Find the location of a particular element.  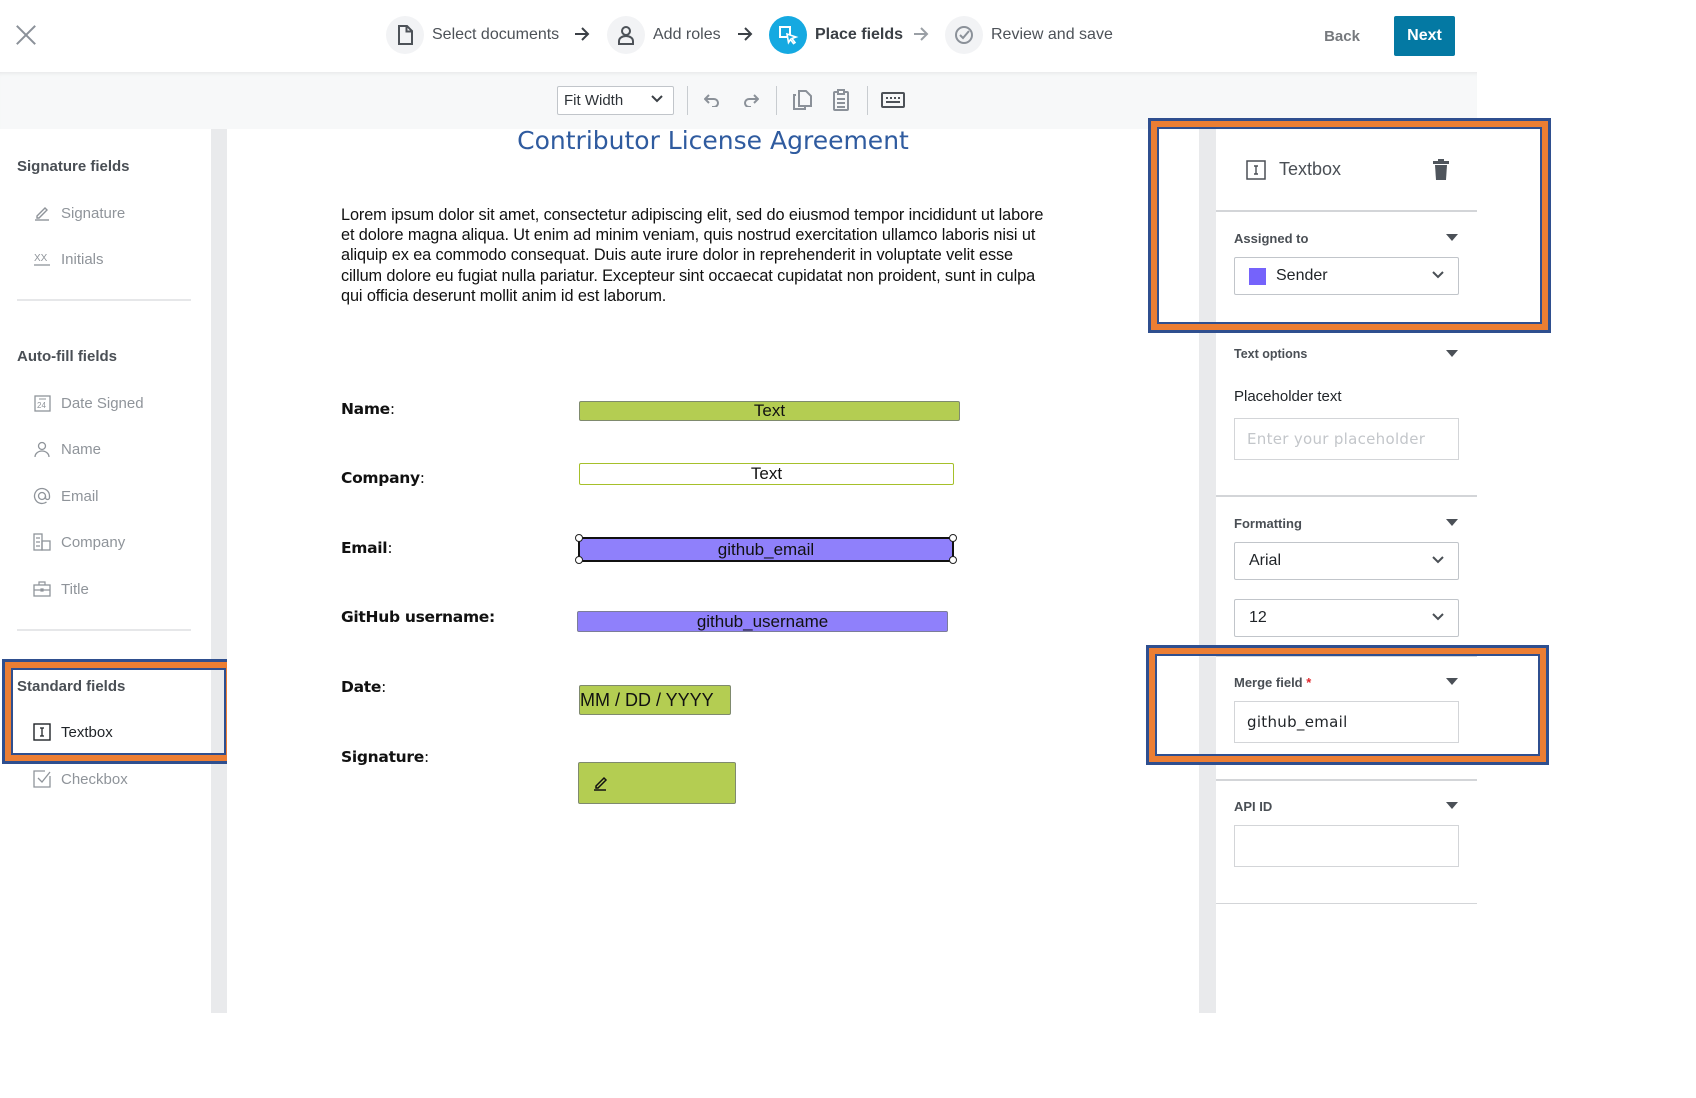

doc-label-company: Company: is located at coordinates (383, 478).